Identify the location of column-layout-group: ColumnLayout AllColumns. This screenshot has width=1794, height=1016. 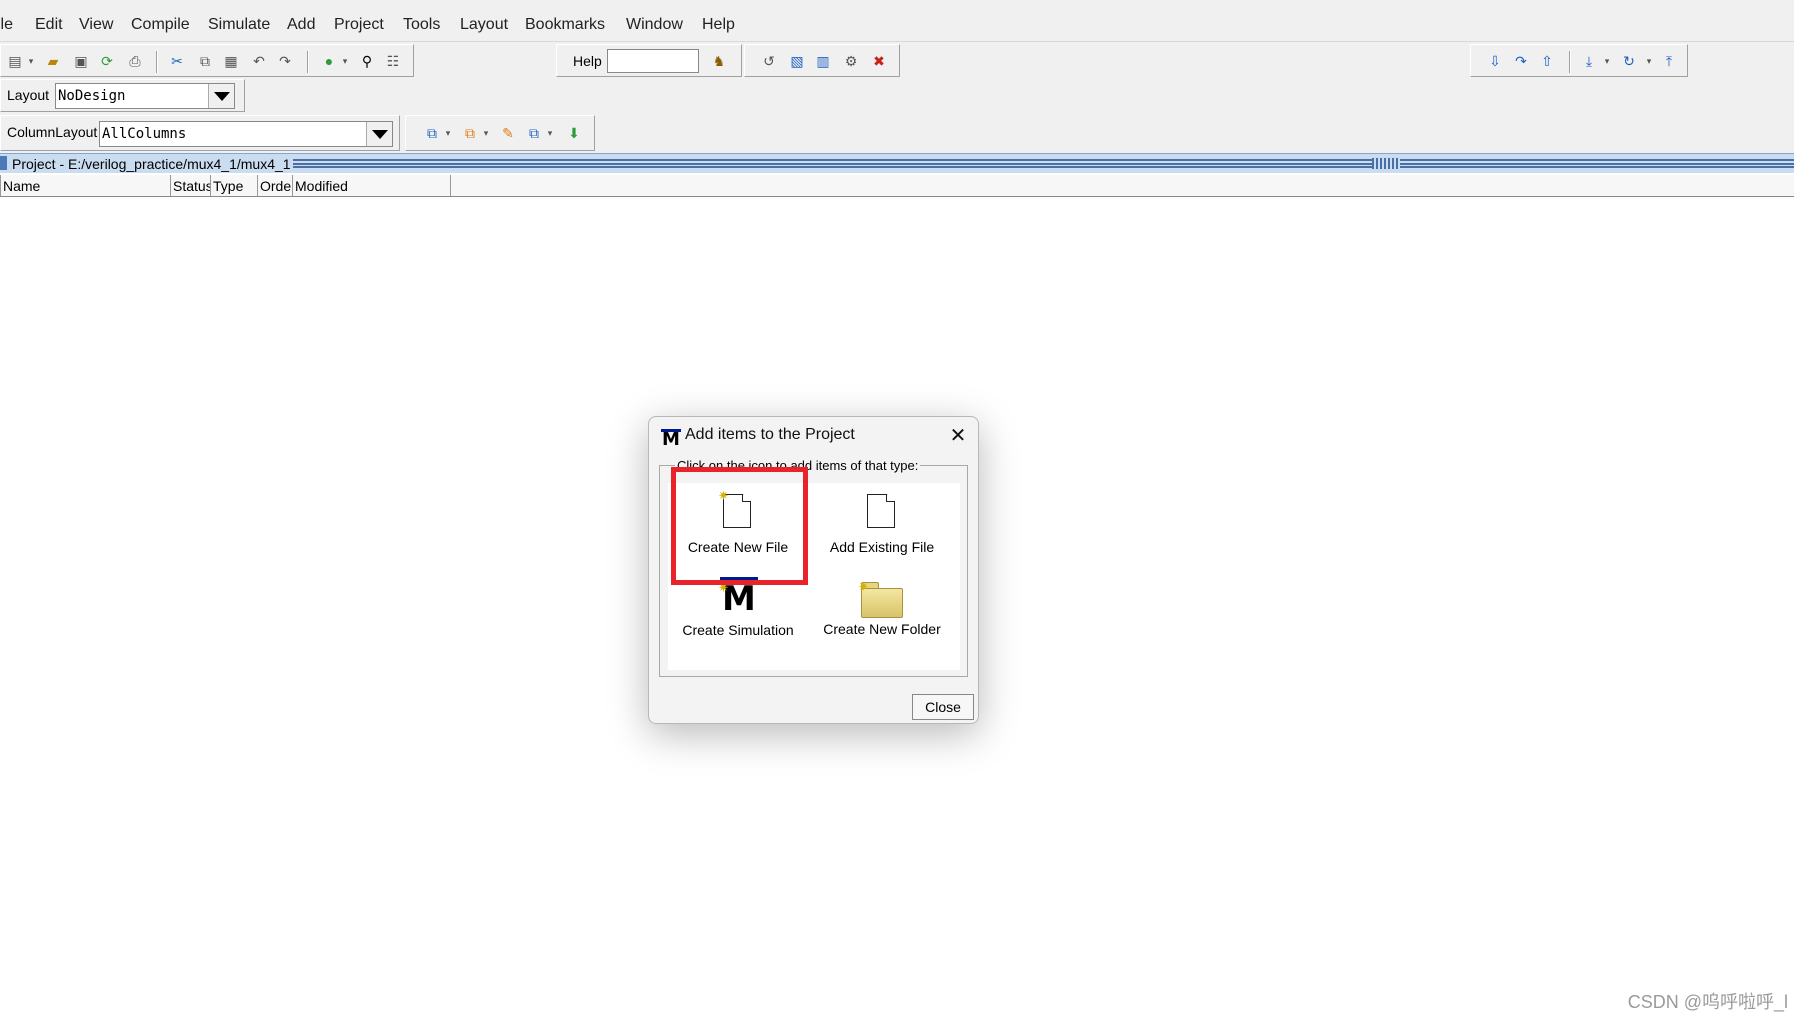
(200, 133).